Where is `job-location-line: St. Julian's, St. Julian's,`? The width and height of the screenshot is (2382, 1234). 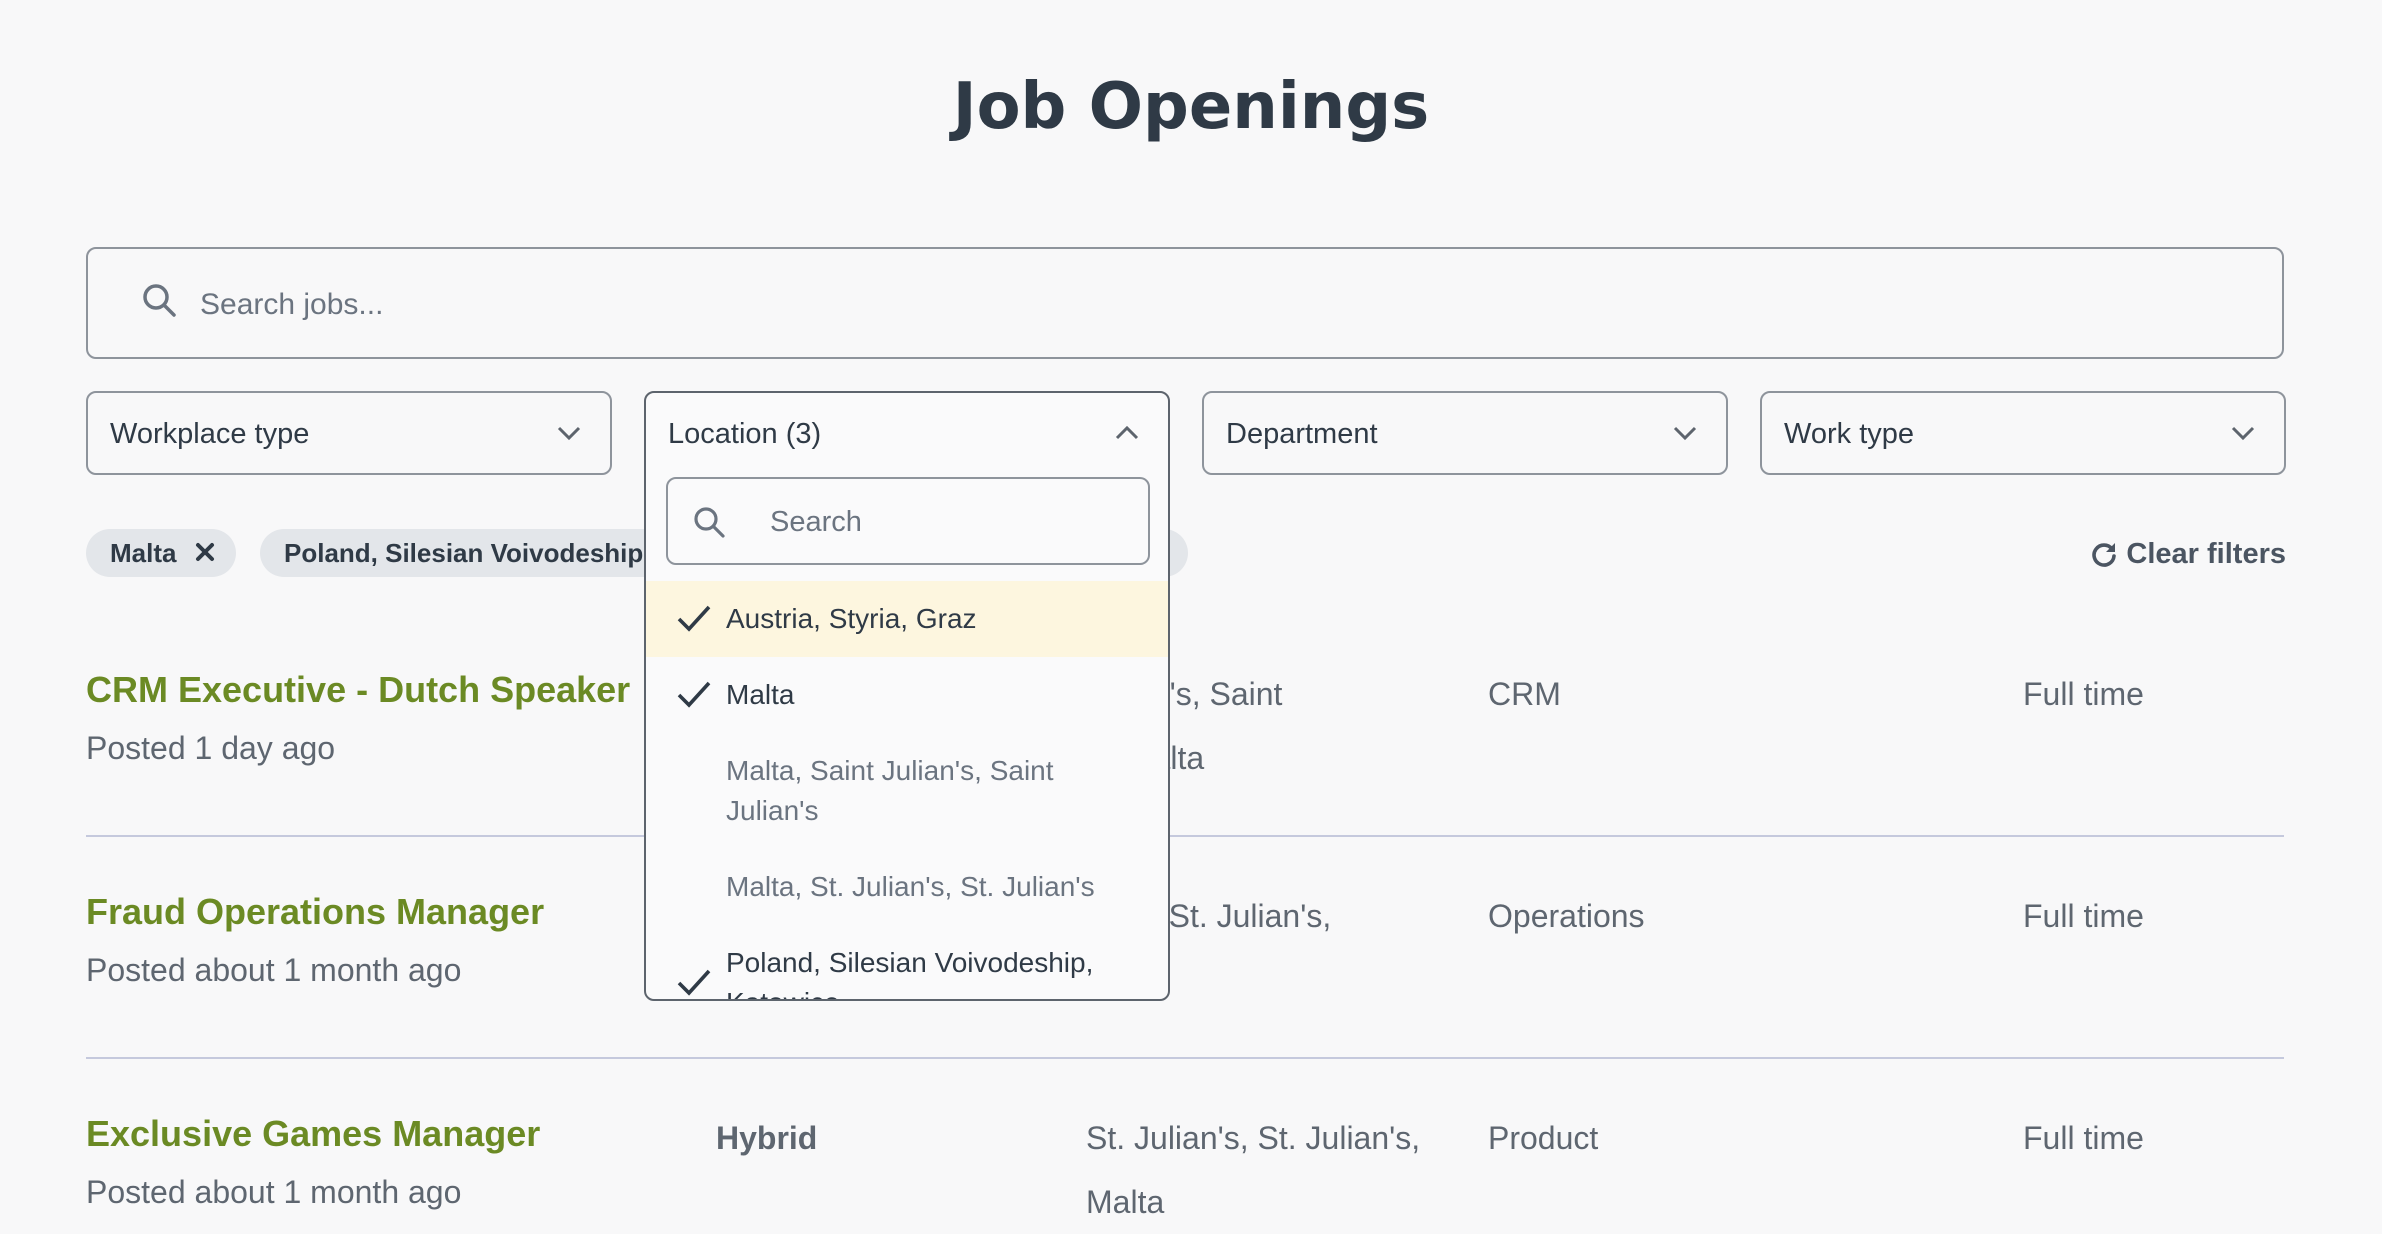
job-location-line: St. Julian's, St. Julian's, is located at coordinates (1253, 1138).